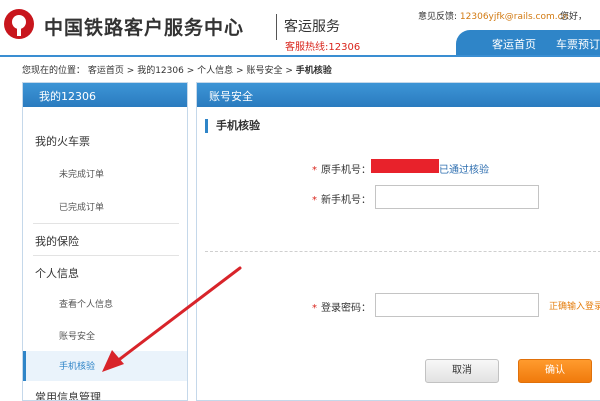  What do you see at coordinates (574, 17) in the screenshot?
I see `greeting-text: 您好，` at bounding box center [574, 17].